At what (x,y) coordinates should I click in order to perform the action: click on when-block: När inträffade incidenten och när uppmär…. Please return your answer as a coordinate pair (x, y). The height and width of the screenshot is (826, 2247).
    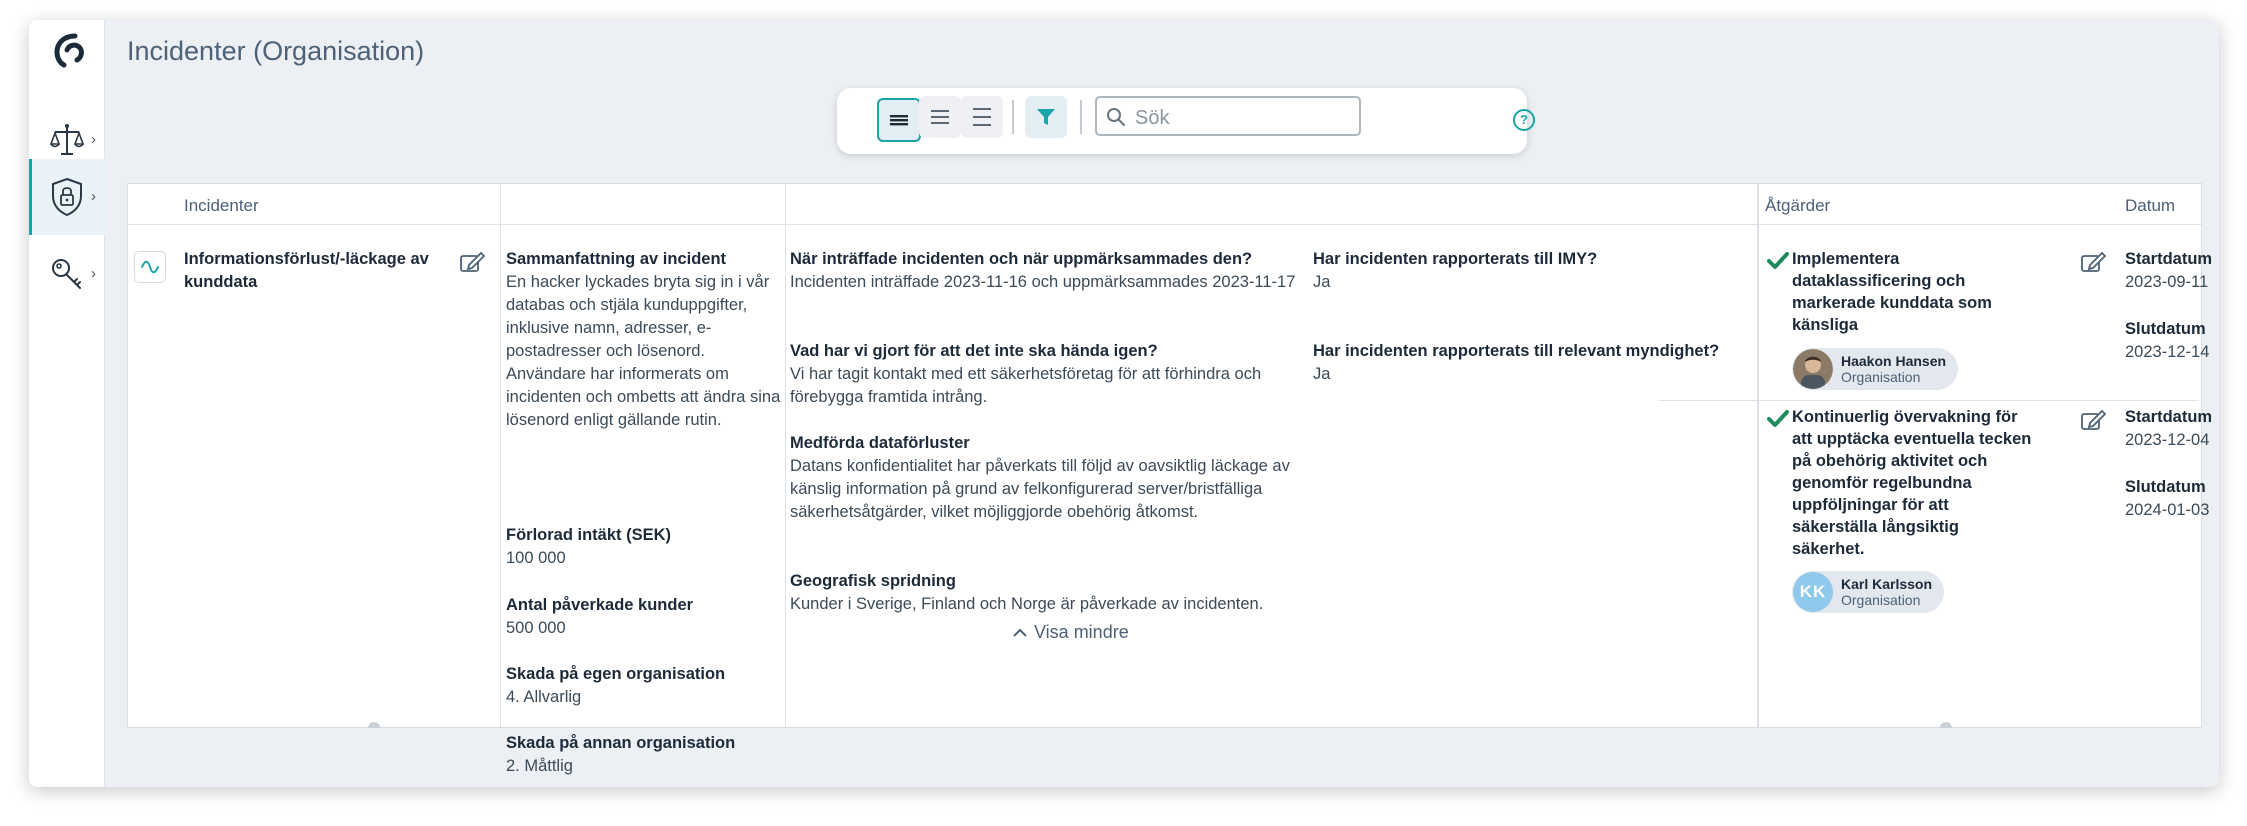
    Looking at the image, I should click on (1047, 271).